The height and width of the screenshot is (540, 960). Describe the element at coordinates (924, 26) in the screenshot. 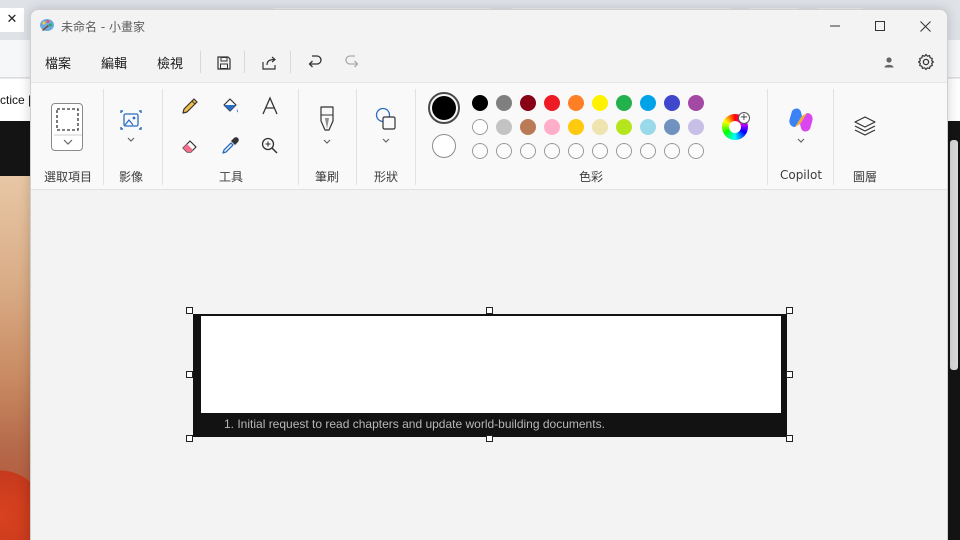

I see `close-button` at that location.